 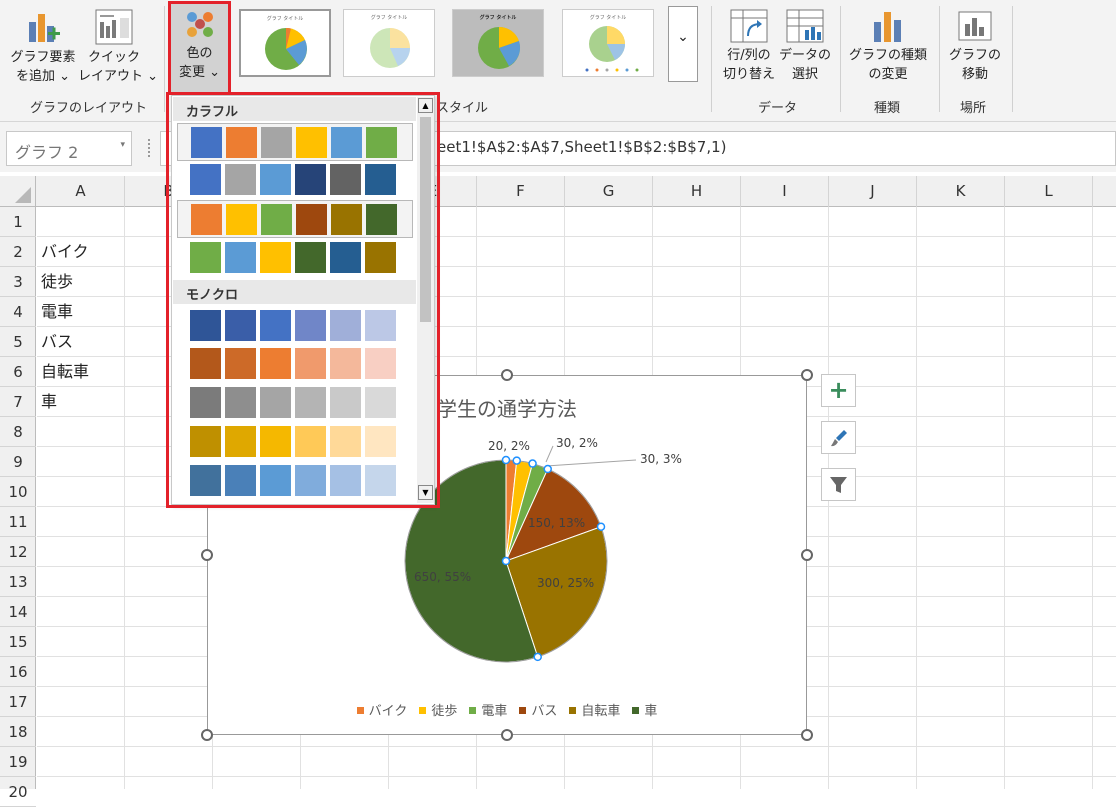 What do you see at coordinates (749, 46) in the screenshot?
I see `switch-row-column-button: 行/列の 切り替え` at bounding box center [749, 46].